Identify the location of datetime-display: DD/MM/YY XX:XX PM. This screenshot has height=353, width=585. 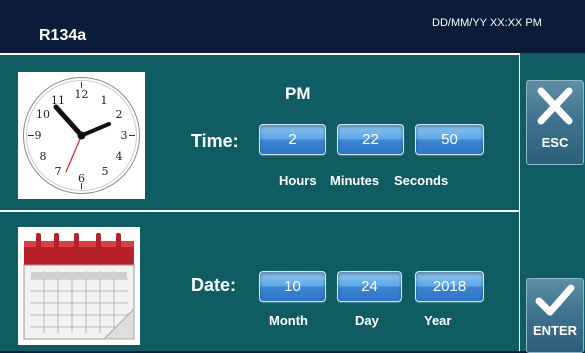
(487, 23).